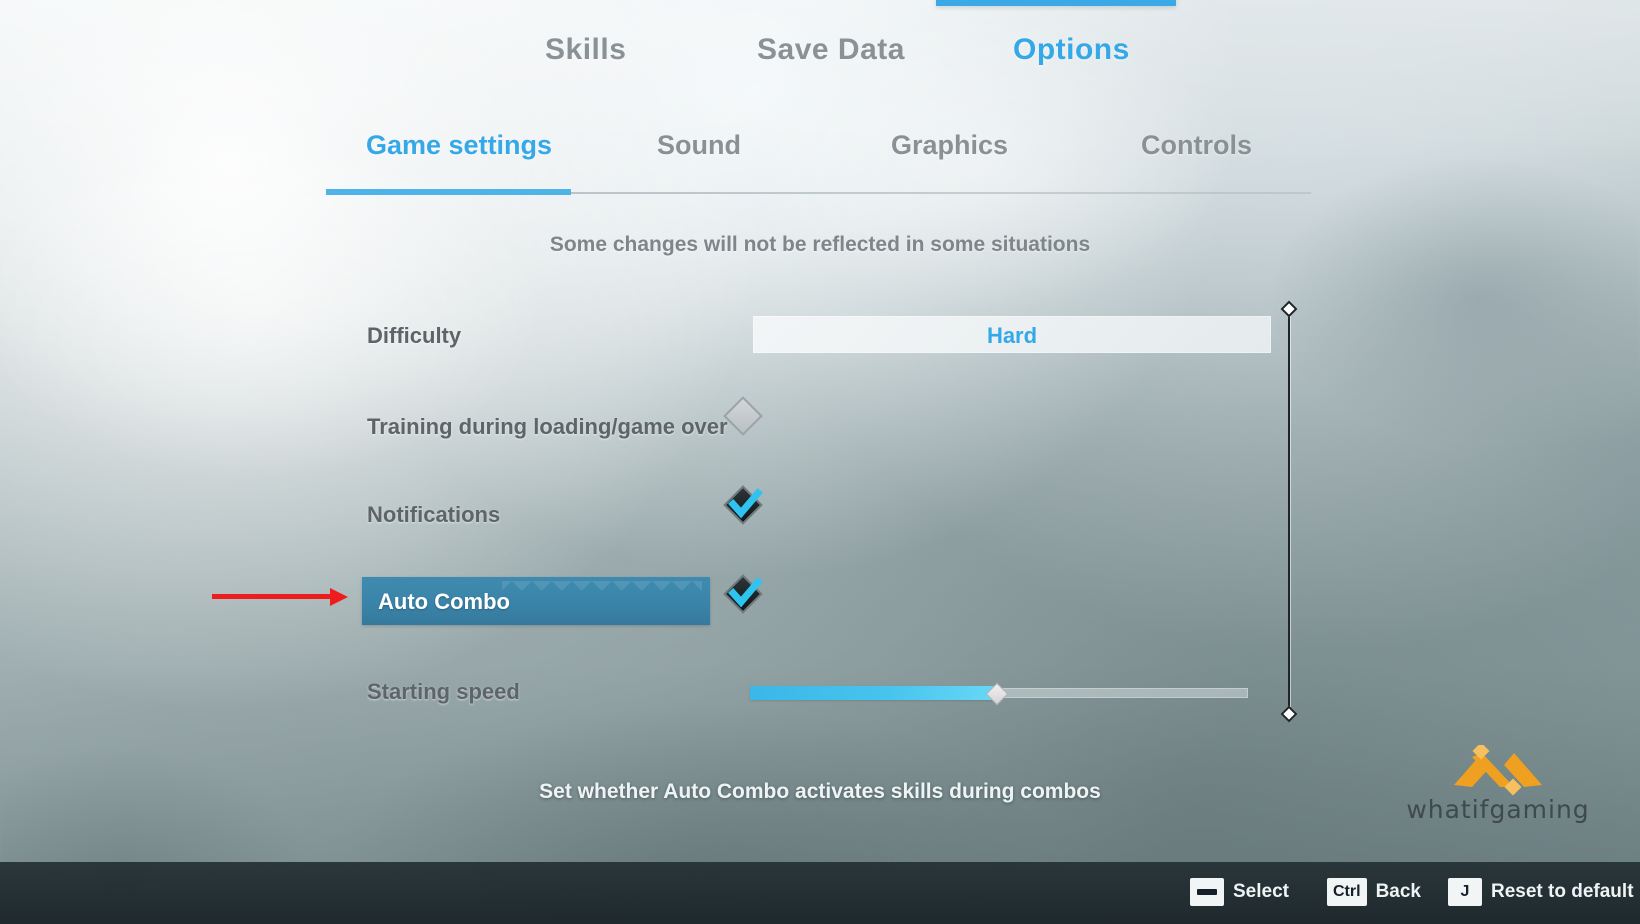 The image size is (1640, 924). Describe the element at coordinates (1398, 891) in the screenshot. I see `hint-label-back: Back` at that location.